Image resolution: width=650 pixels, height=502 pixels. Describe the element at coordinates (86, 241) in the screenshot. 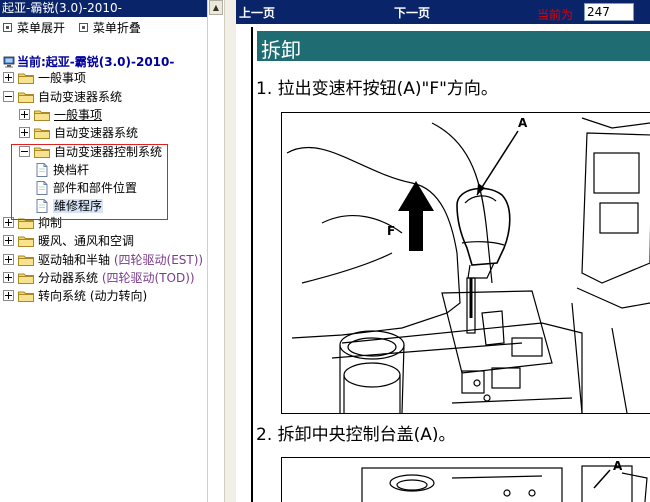

I see `tree-item-label: 暖风、通风和空调` at that location.